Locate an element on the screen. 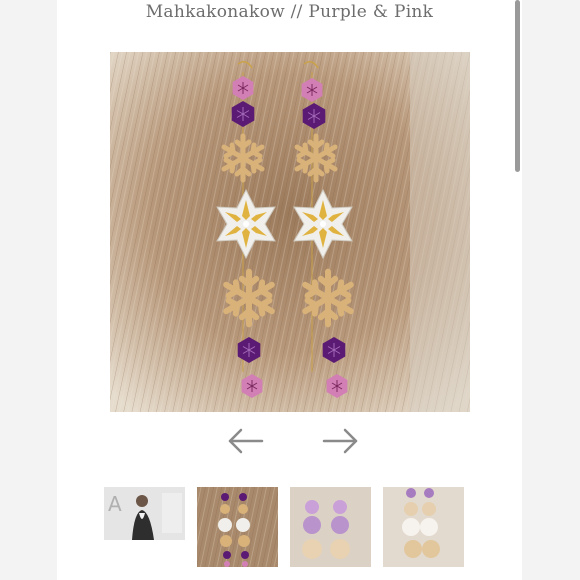 Image resolution: width=580 pixels, height=580 pixels. thumbnail-strip: A is located at coordinates (290, 527).